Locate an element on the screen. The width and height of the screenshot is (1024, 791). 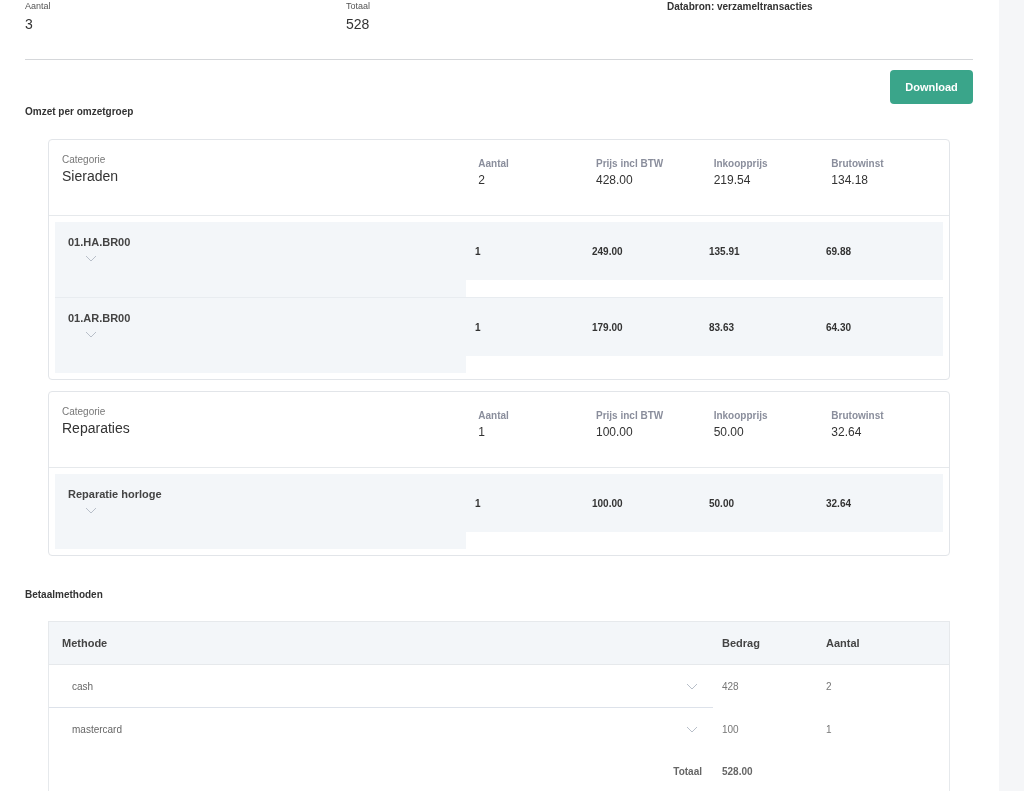
total-value: 528.00 is located at coordinates (737, 771).